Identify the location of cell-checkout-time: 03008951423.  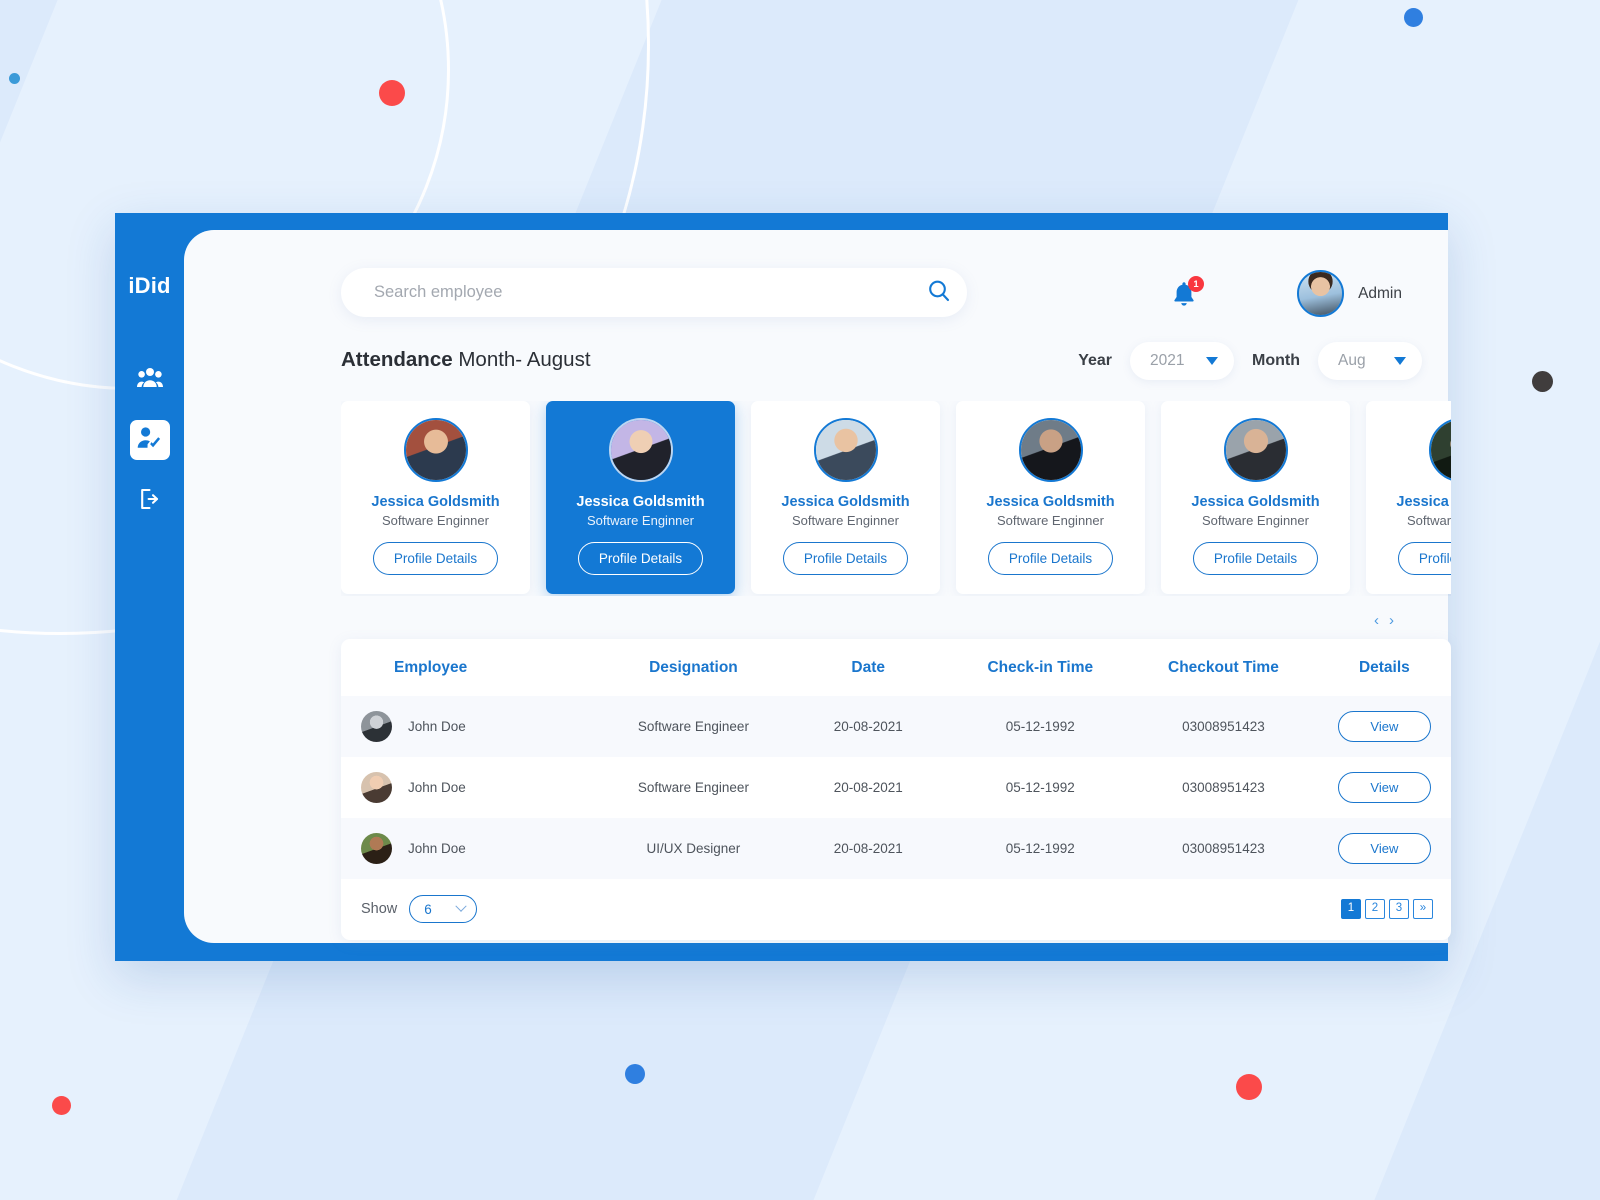
(1223, 848).